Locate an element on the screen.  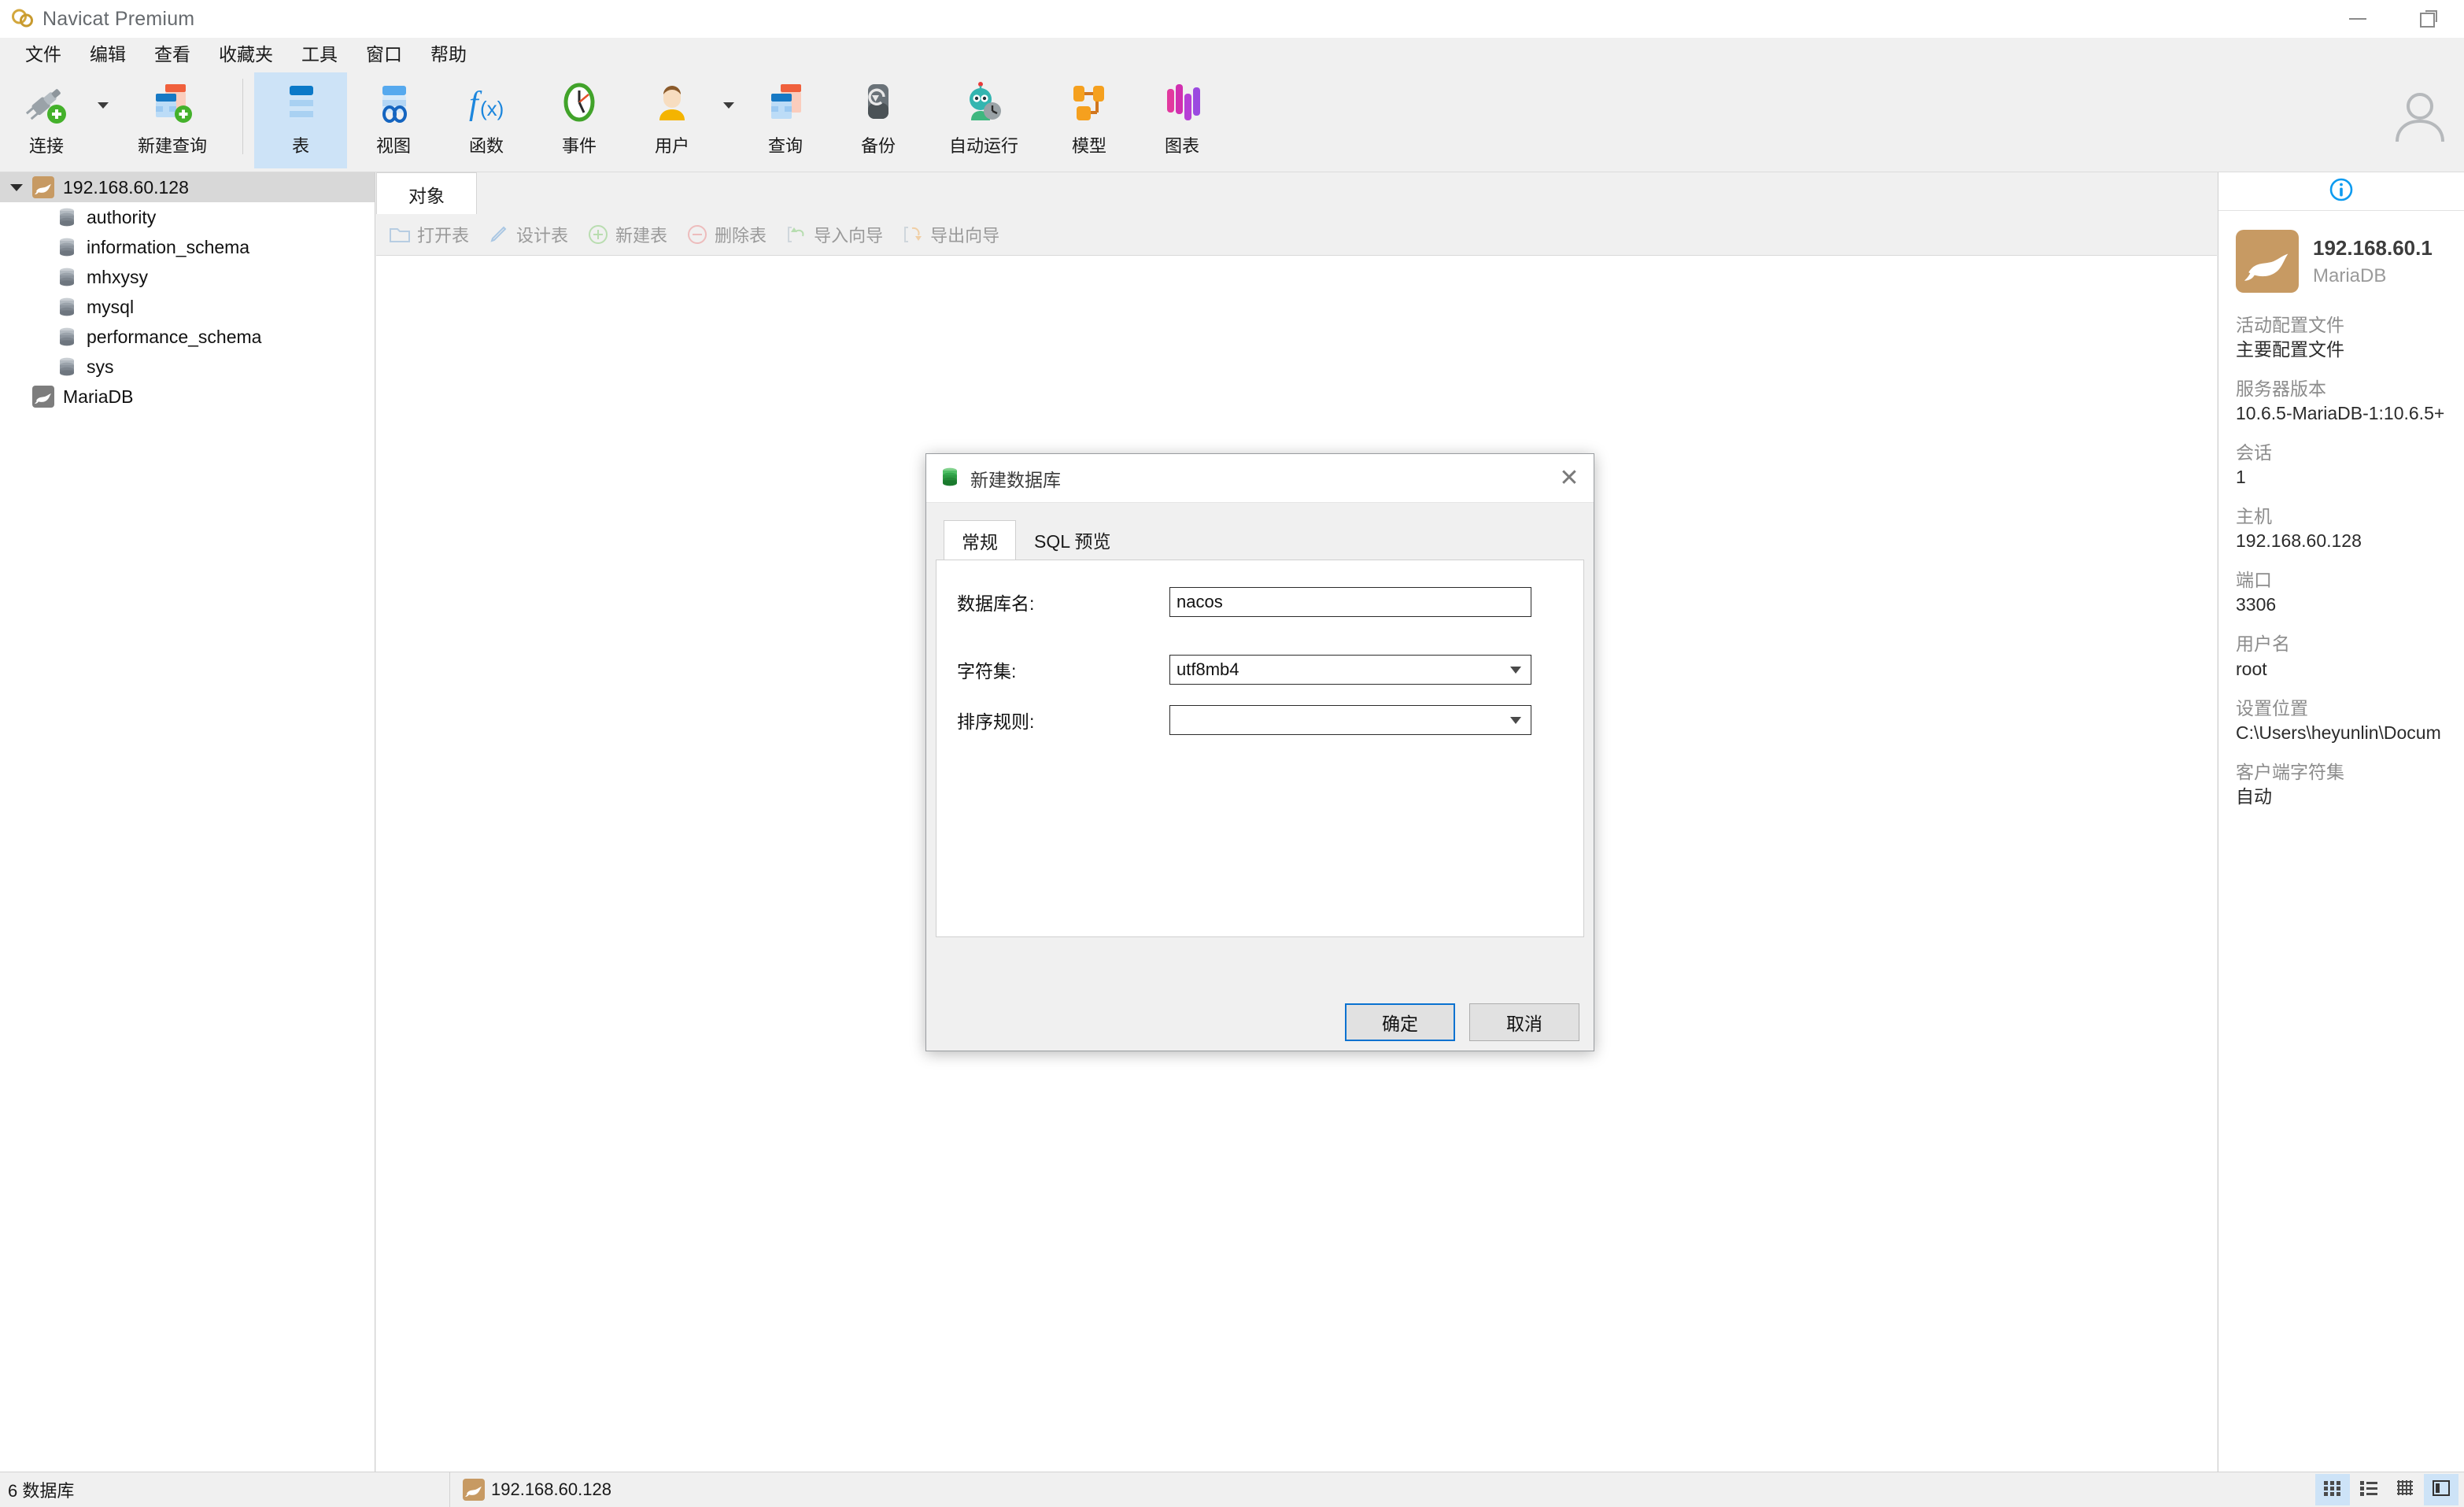
tree-item-database: information_schema is located at coordinates (187, 247).